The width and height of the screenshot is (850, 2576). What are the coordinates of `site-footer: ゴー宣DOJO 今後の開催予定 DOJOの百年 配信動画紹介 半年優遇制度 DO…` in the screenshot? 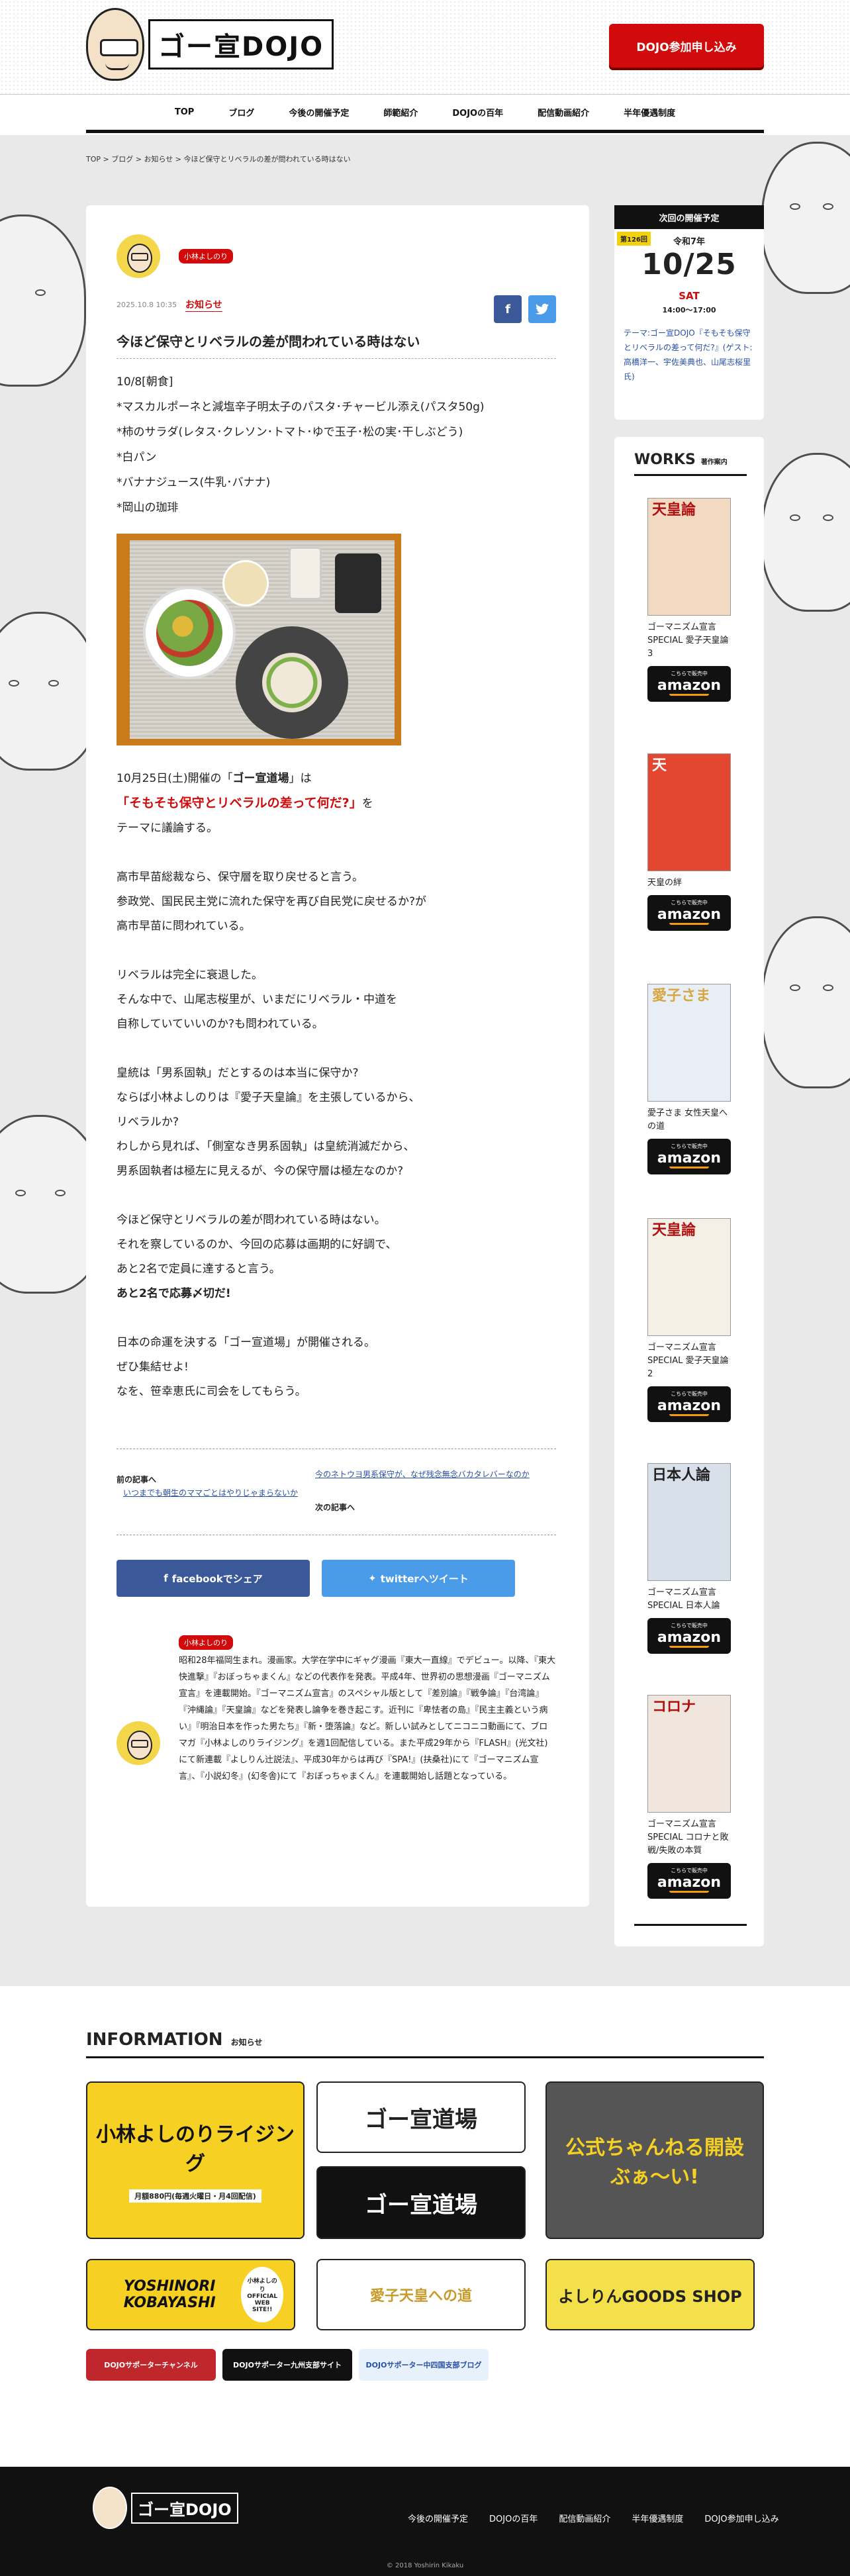 It's located at (425, 2521).